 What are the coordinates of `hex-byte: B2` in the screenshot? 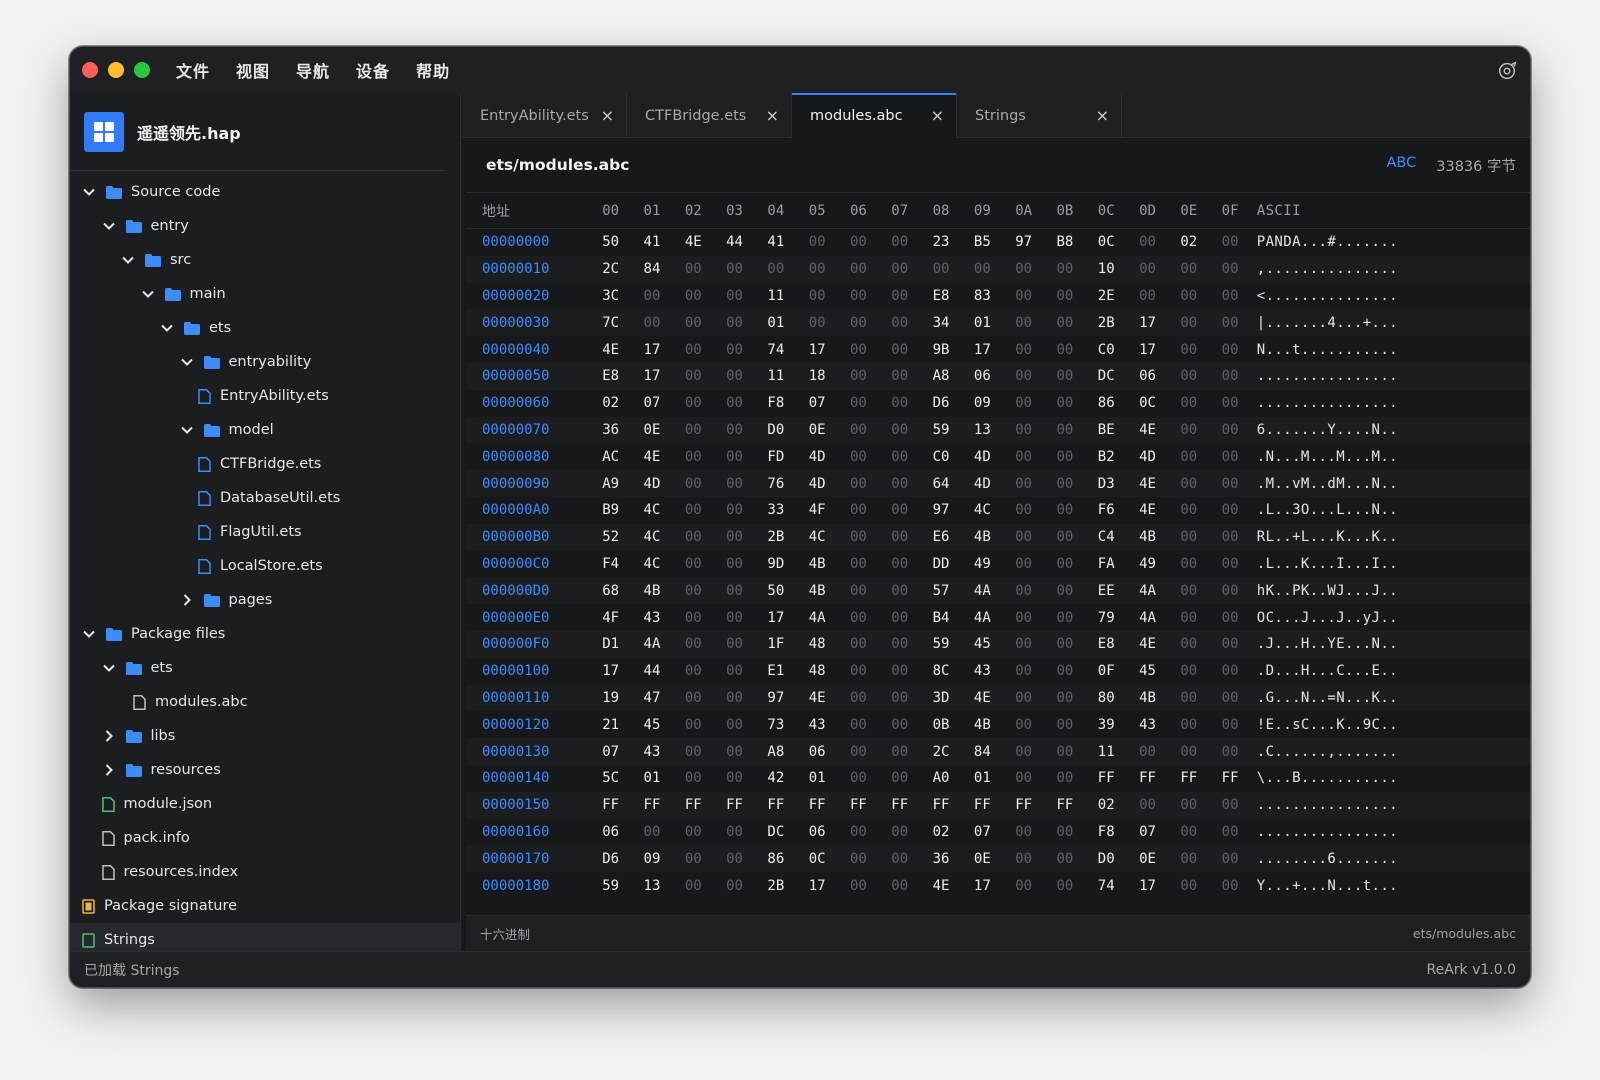 It's located at (1106, 457).